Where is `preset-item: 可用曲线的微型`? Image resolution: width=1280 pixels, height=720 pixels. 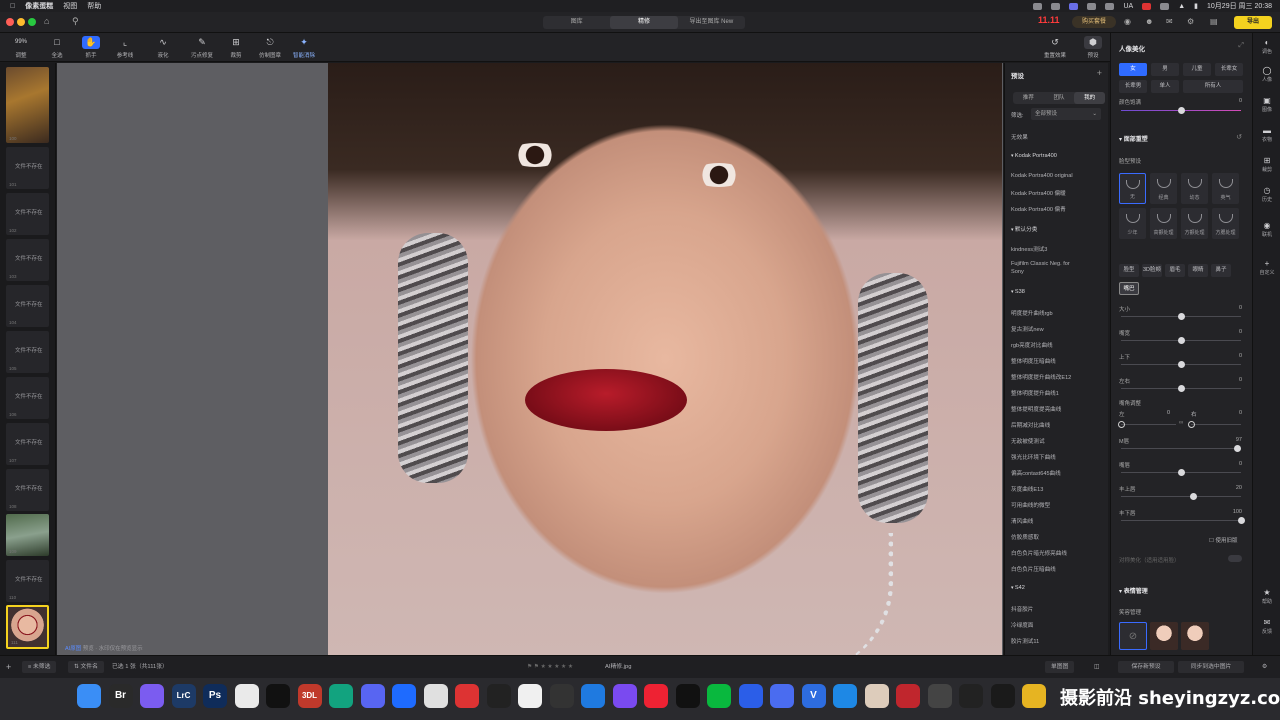
preset-item: 可用曲线的微型 is located at coordinates (1030, 505).